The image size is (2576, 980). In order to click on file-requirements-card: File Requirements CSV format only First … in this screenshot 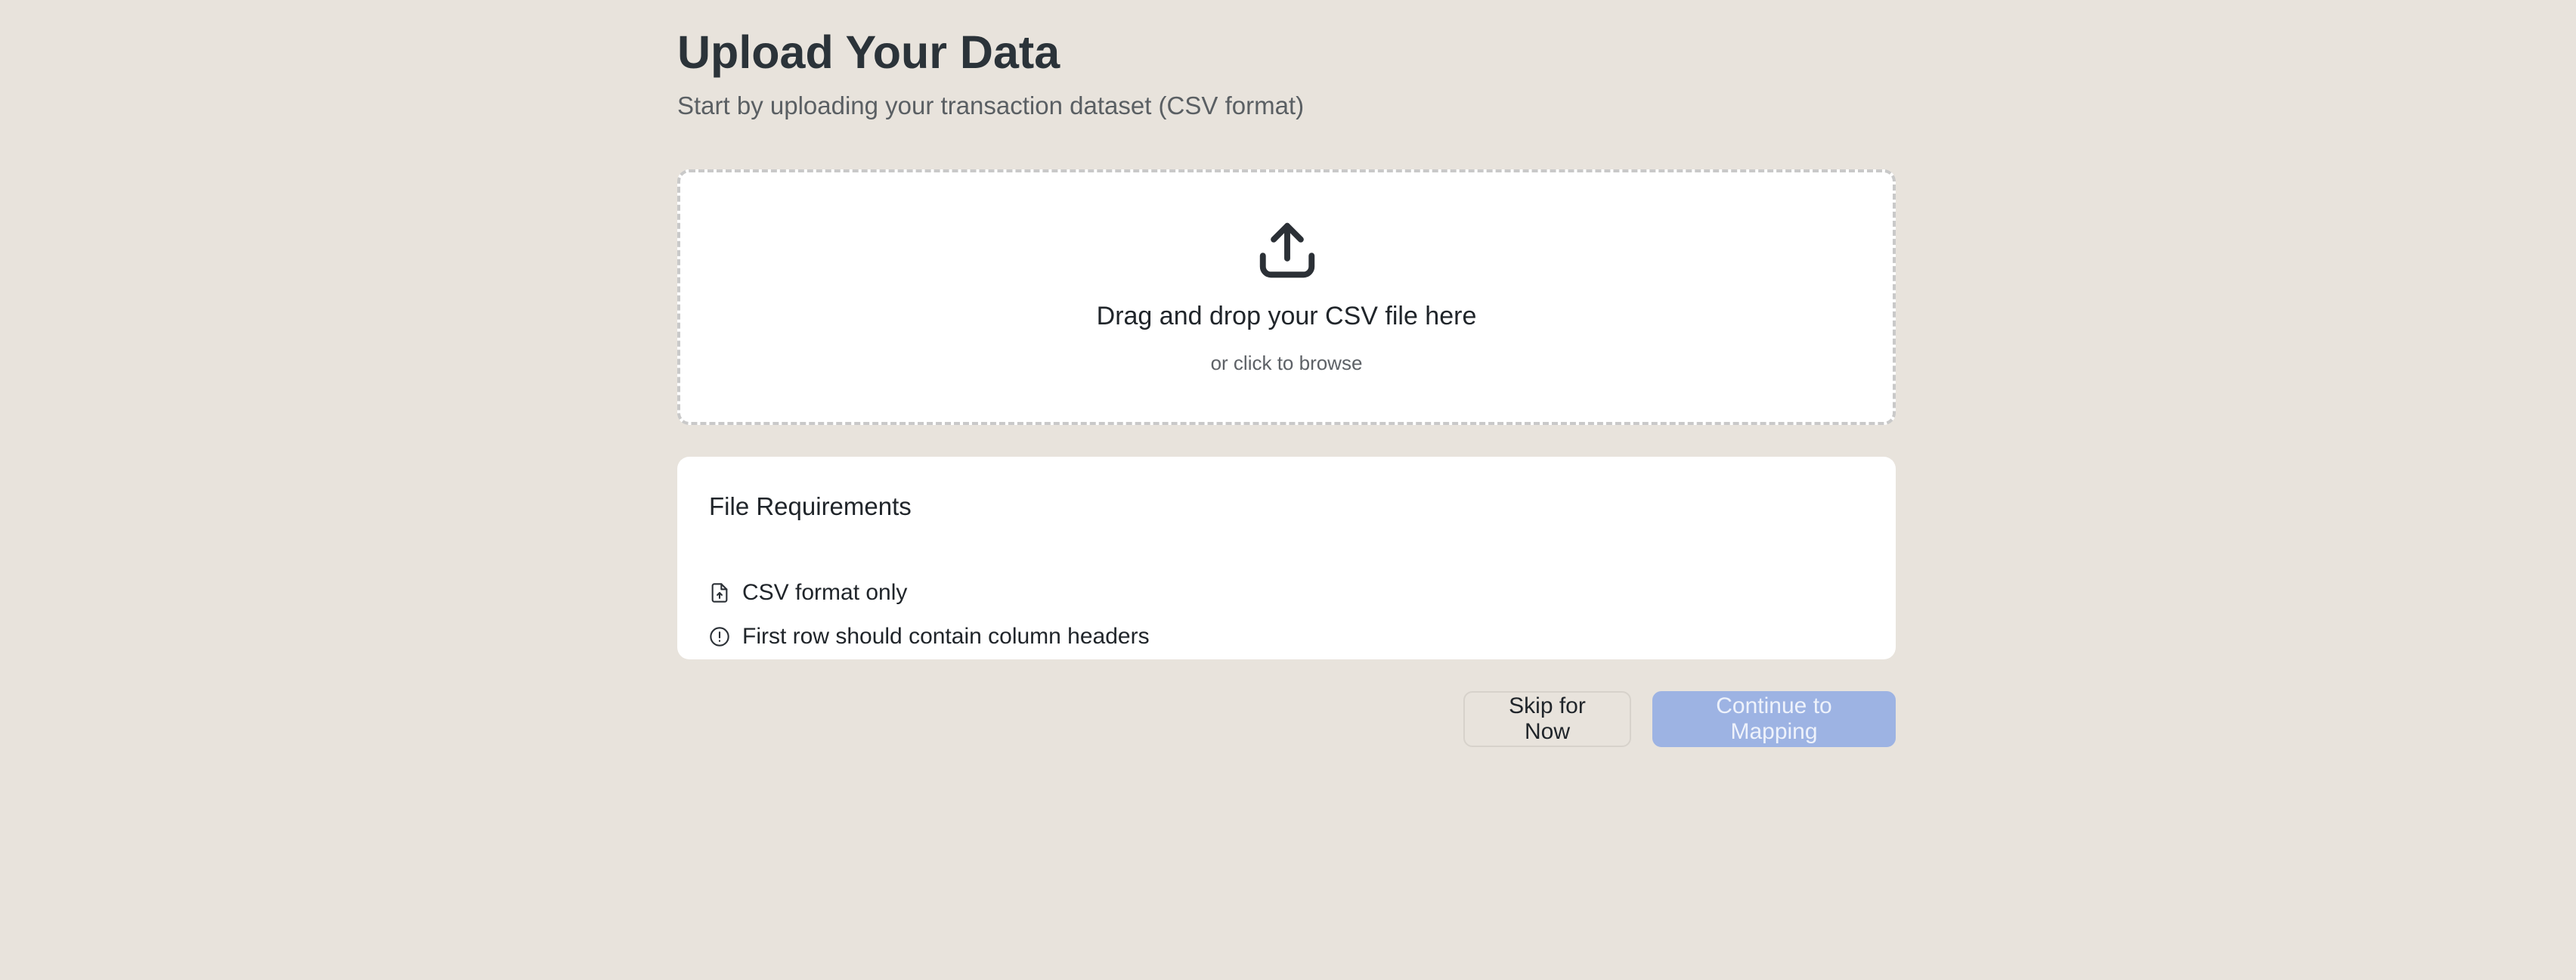, I will do `click(1286, 558)`.